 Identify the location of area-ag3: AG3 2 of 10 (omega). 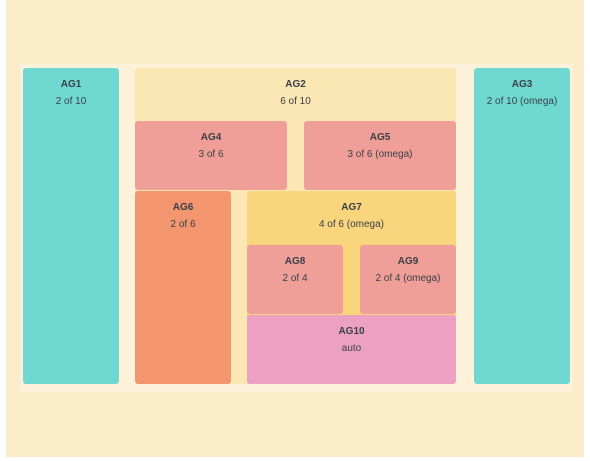
(522, 226).